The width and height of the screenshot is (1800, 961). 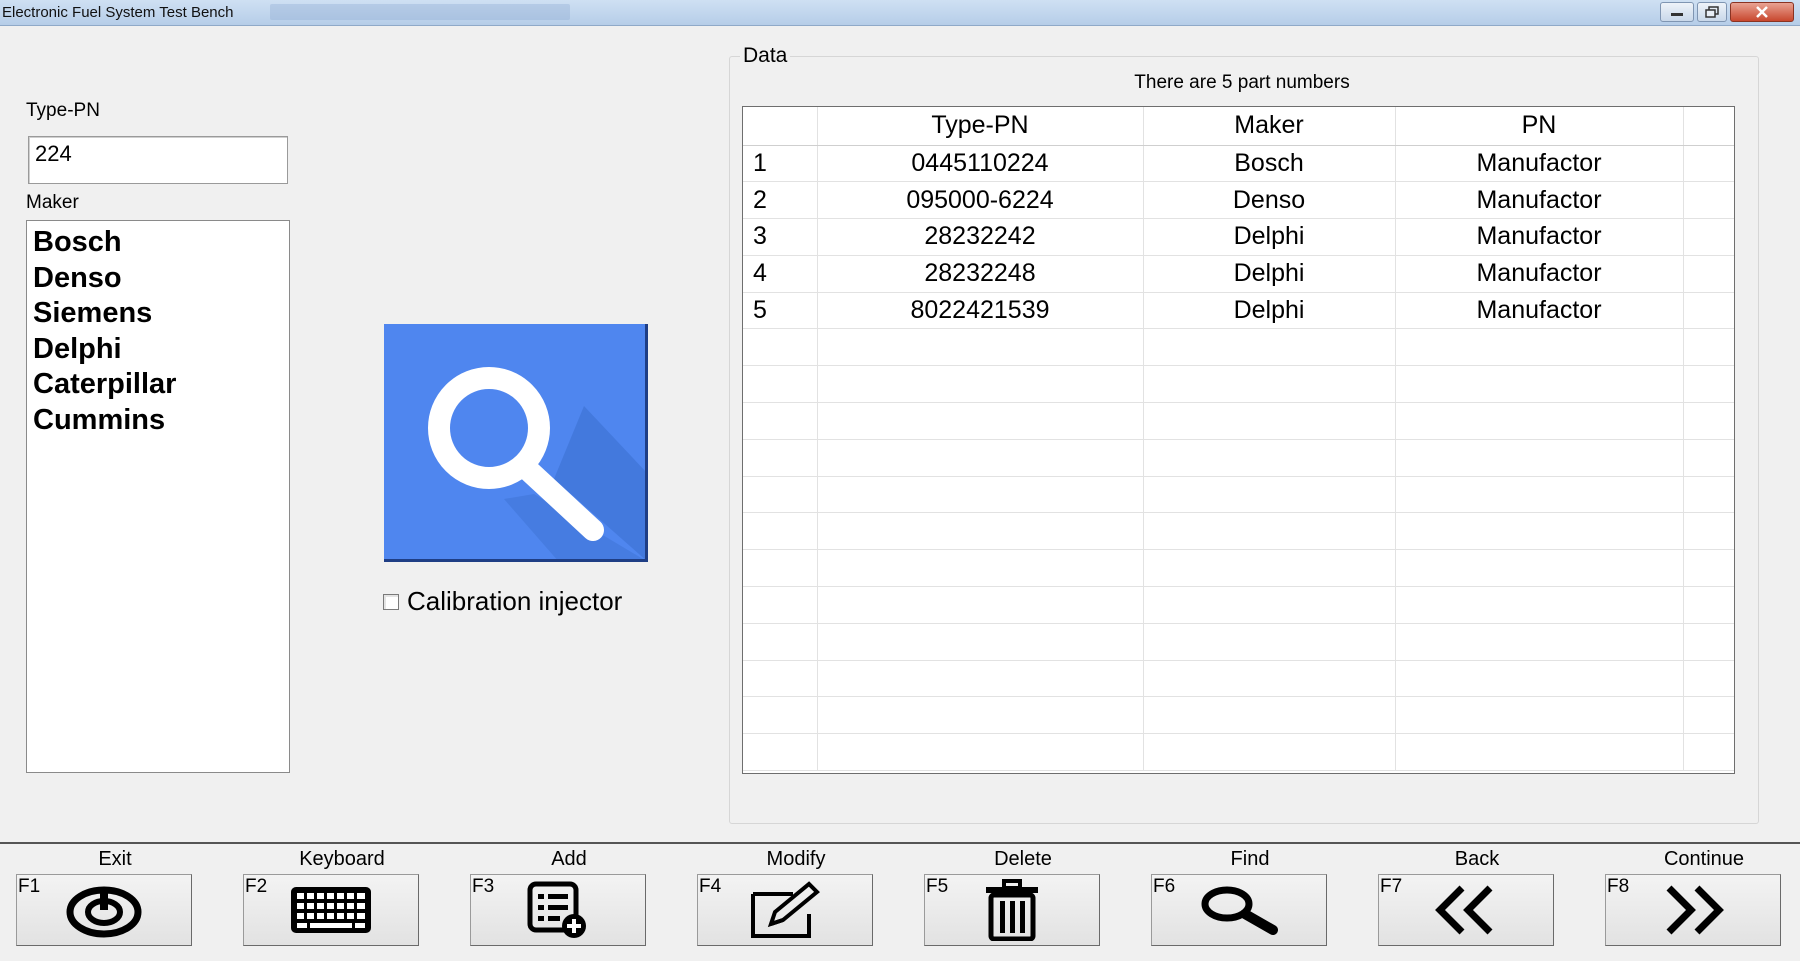 I want to click on taskbar-ghost, so click(x=420, y=12).